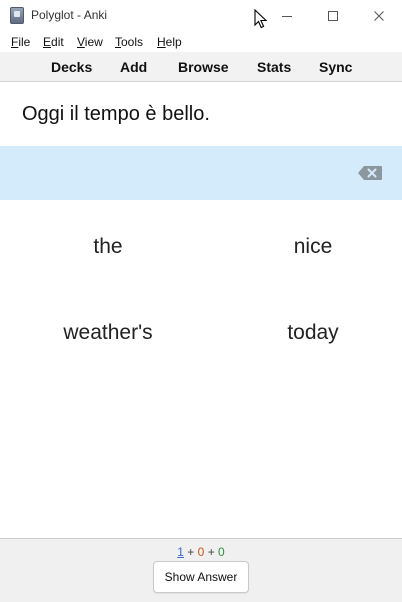 The width and height of the screenshot is (402, 602). I want to click on review-count: 0, so click(221, 552).